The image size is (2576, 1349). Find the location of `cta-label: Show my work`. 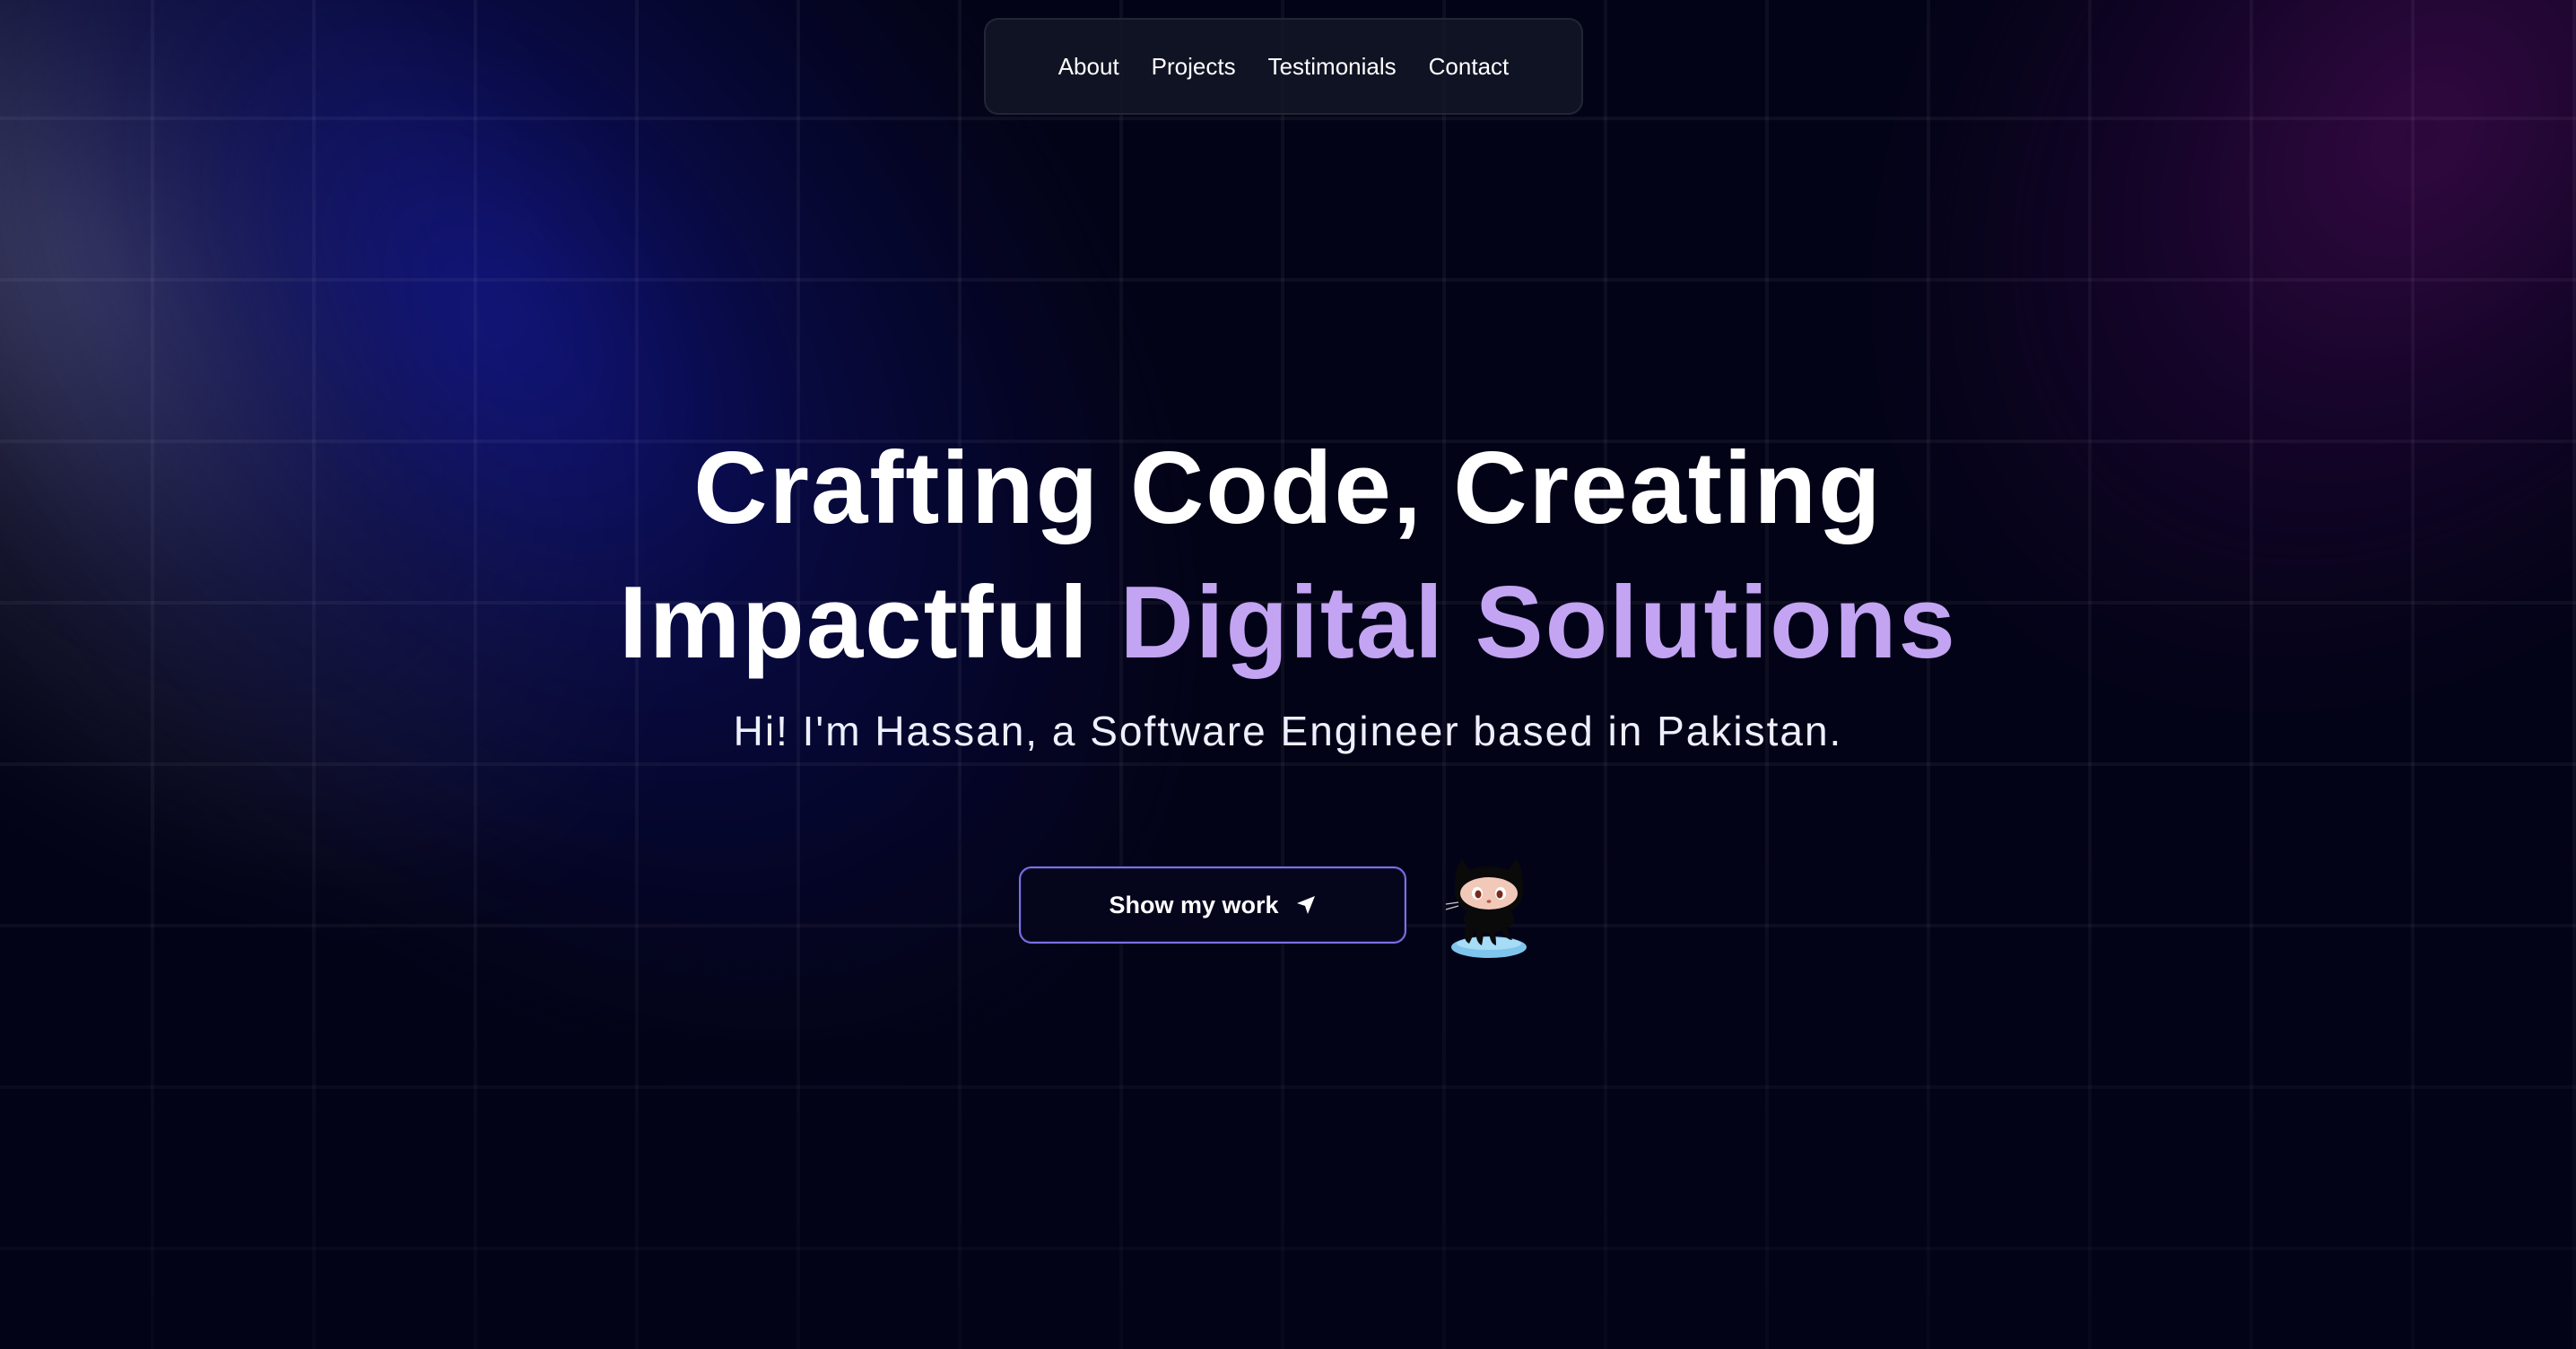

cta-label: Show my work is located at coordinates (1194, 904).